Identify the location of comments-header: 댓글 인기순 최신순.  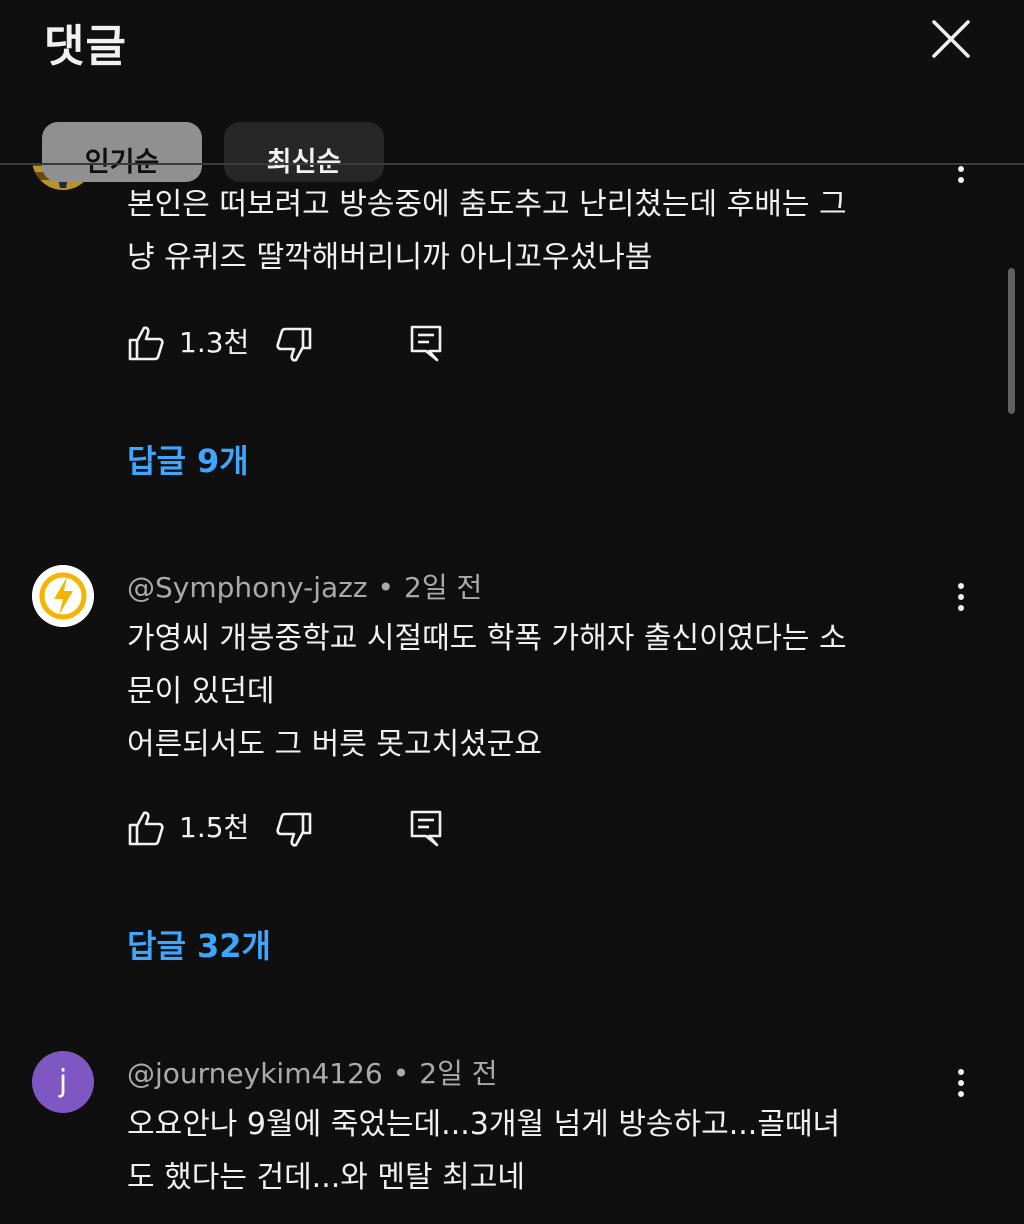
(512, 91).